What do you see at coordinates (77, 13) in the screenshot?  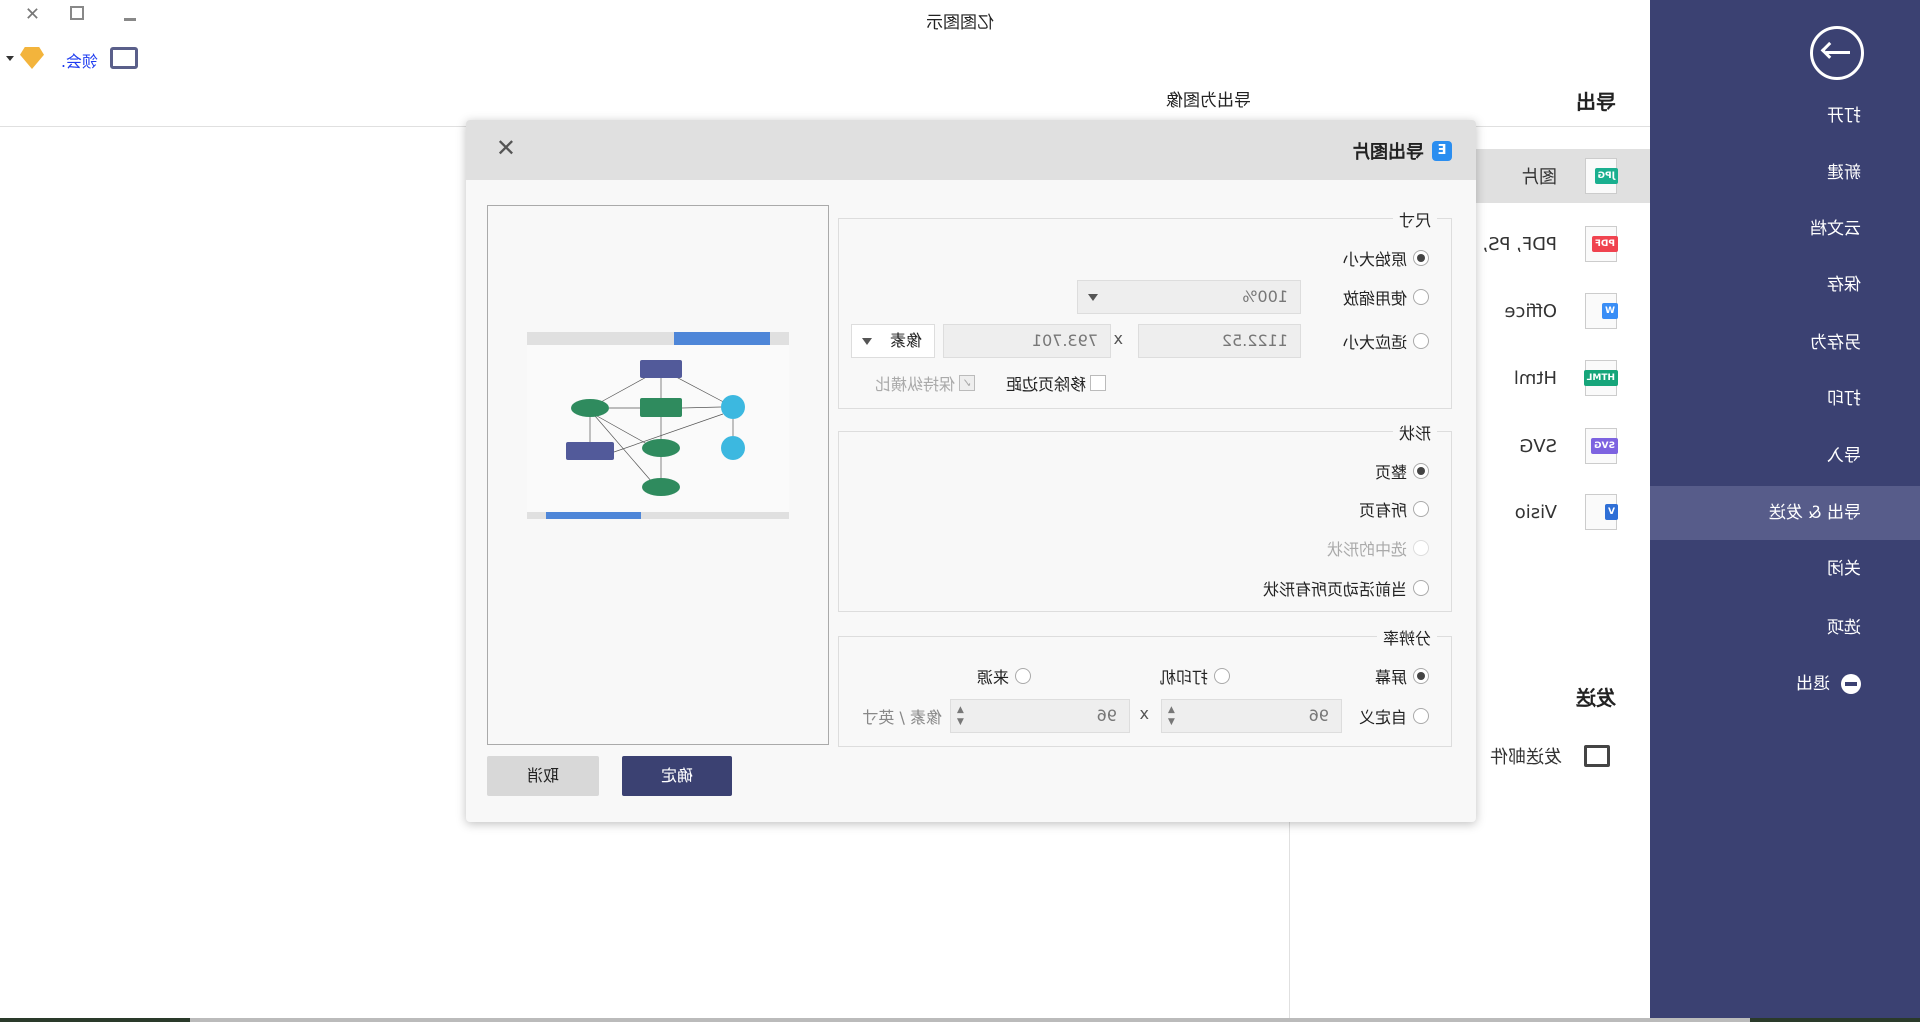 I see `restore-icon` at bounding box center [77, 13].